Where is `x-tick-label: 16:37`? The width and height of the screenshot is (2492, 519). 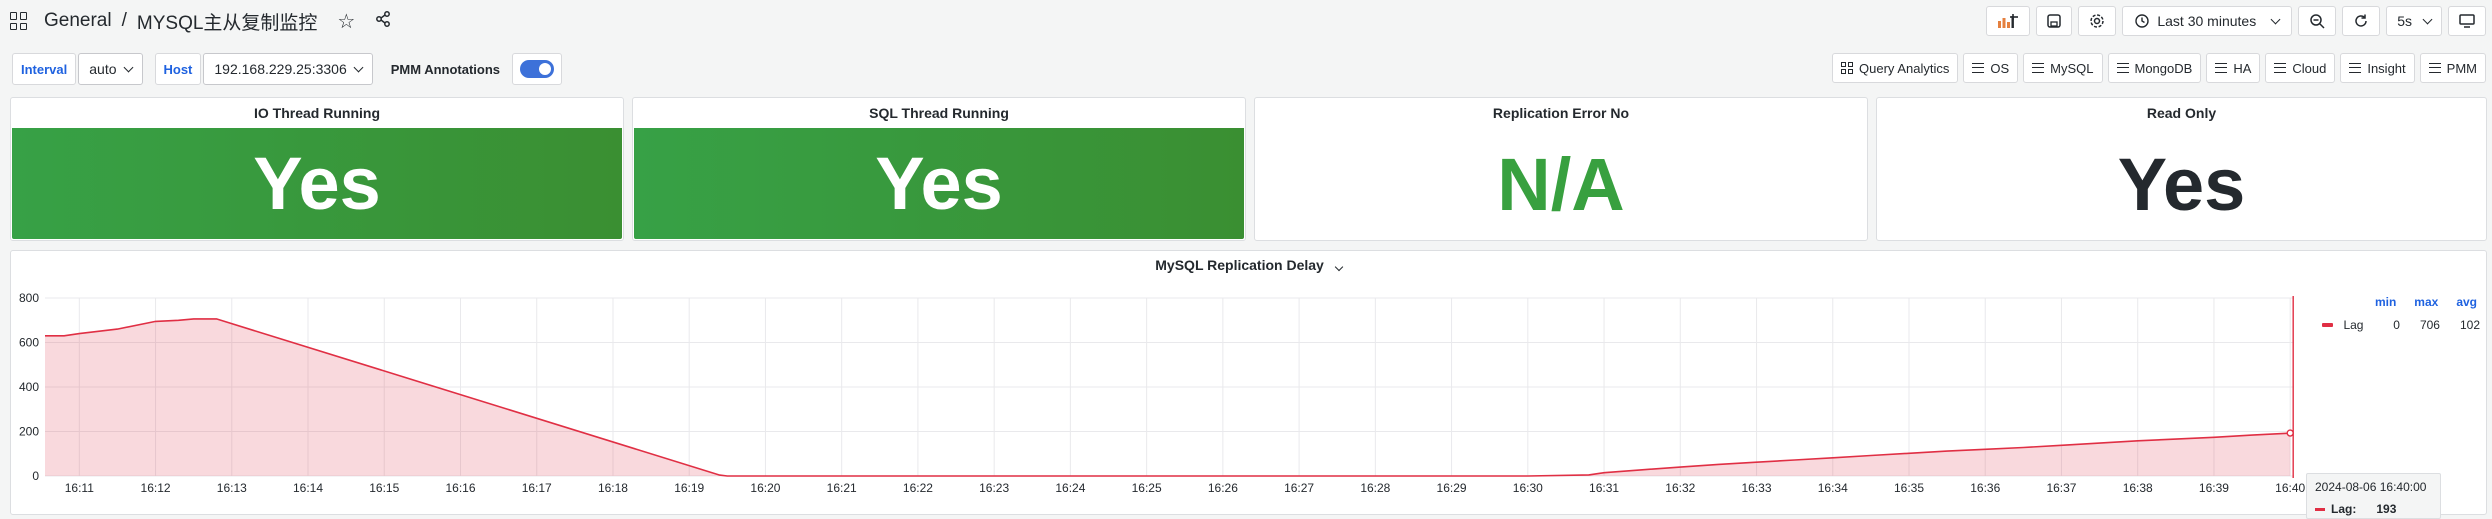 x-tick-label: 16:37 is located at coordinates (2061, 488).